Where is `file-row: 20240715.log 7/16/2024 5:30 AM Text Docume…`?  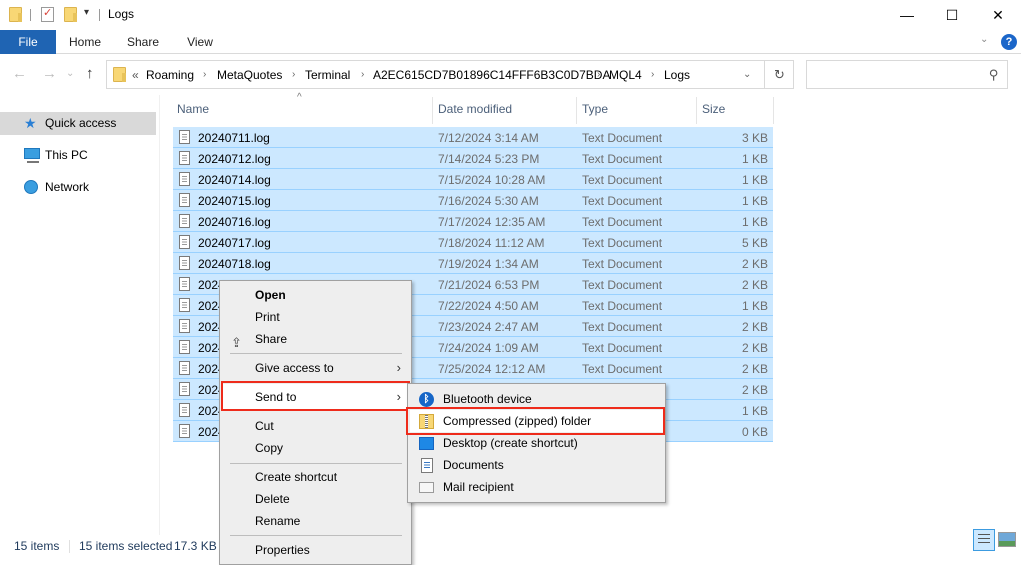
file-row: 20240715.log 7/16/2024 5:30 AM Text Docume… is located at coordinates (473, 200).